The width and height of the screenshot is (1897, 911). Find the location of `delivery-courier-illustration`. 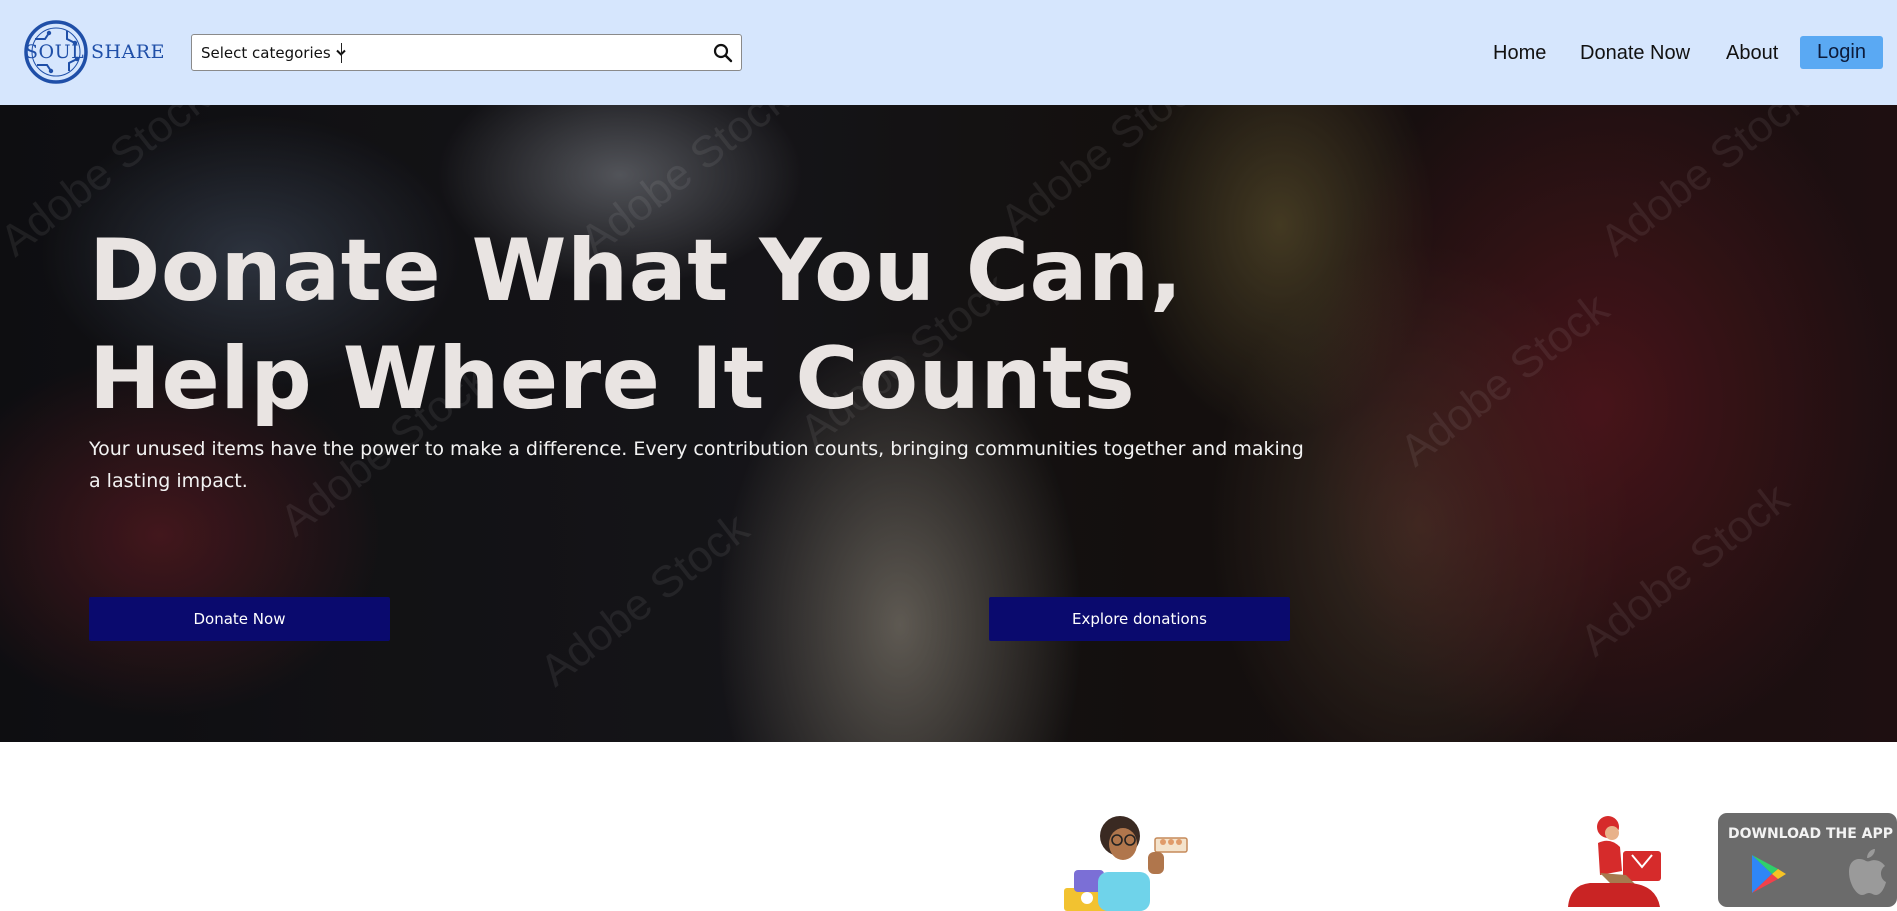

delivery-courier-illustration is located at coordinates (1614, 861).